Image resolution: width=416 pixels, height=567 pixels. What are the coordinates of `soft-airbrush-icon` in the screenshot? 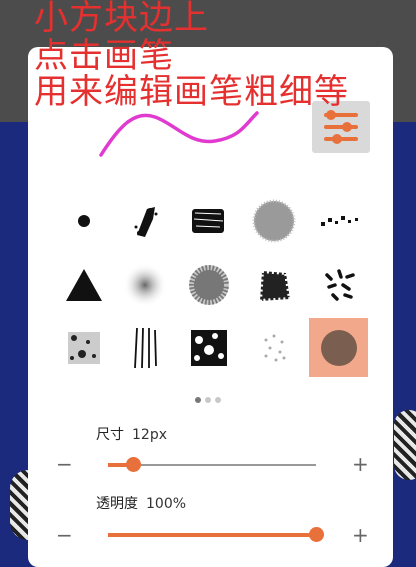 It's located at (145, 285).